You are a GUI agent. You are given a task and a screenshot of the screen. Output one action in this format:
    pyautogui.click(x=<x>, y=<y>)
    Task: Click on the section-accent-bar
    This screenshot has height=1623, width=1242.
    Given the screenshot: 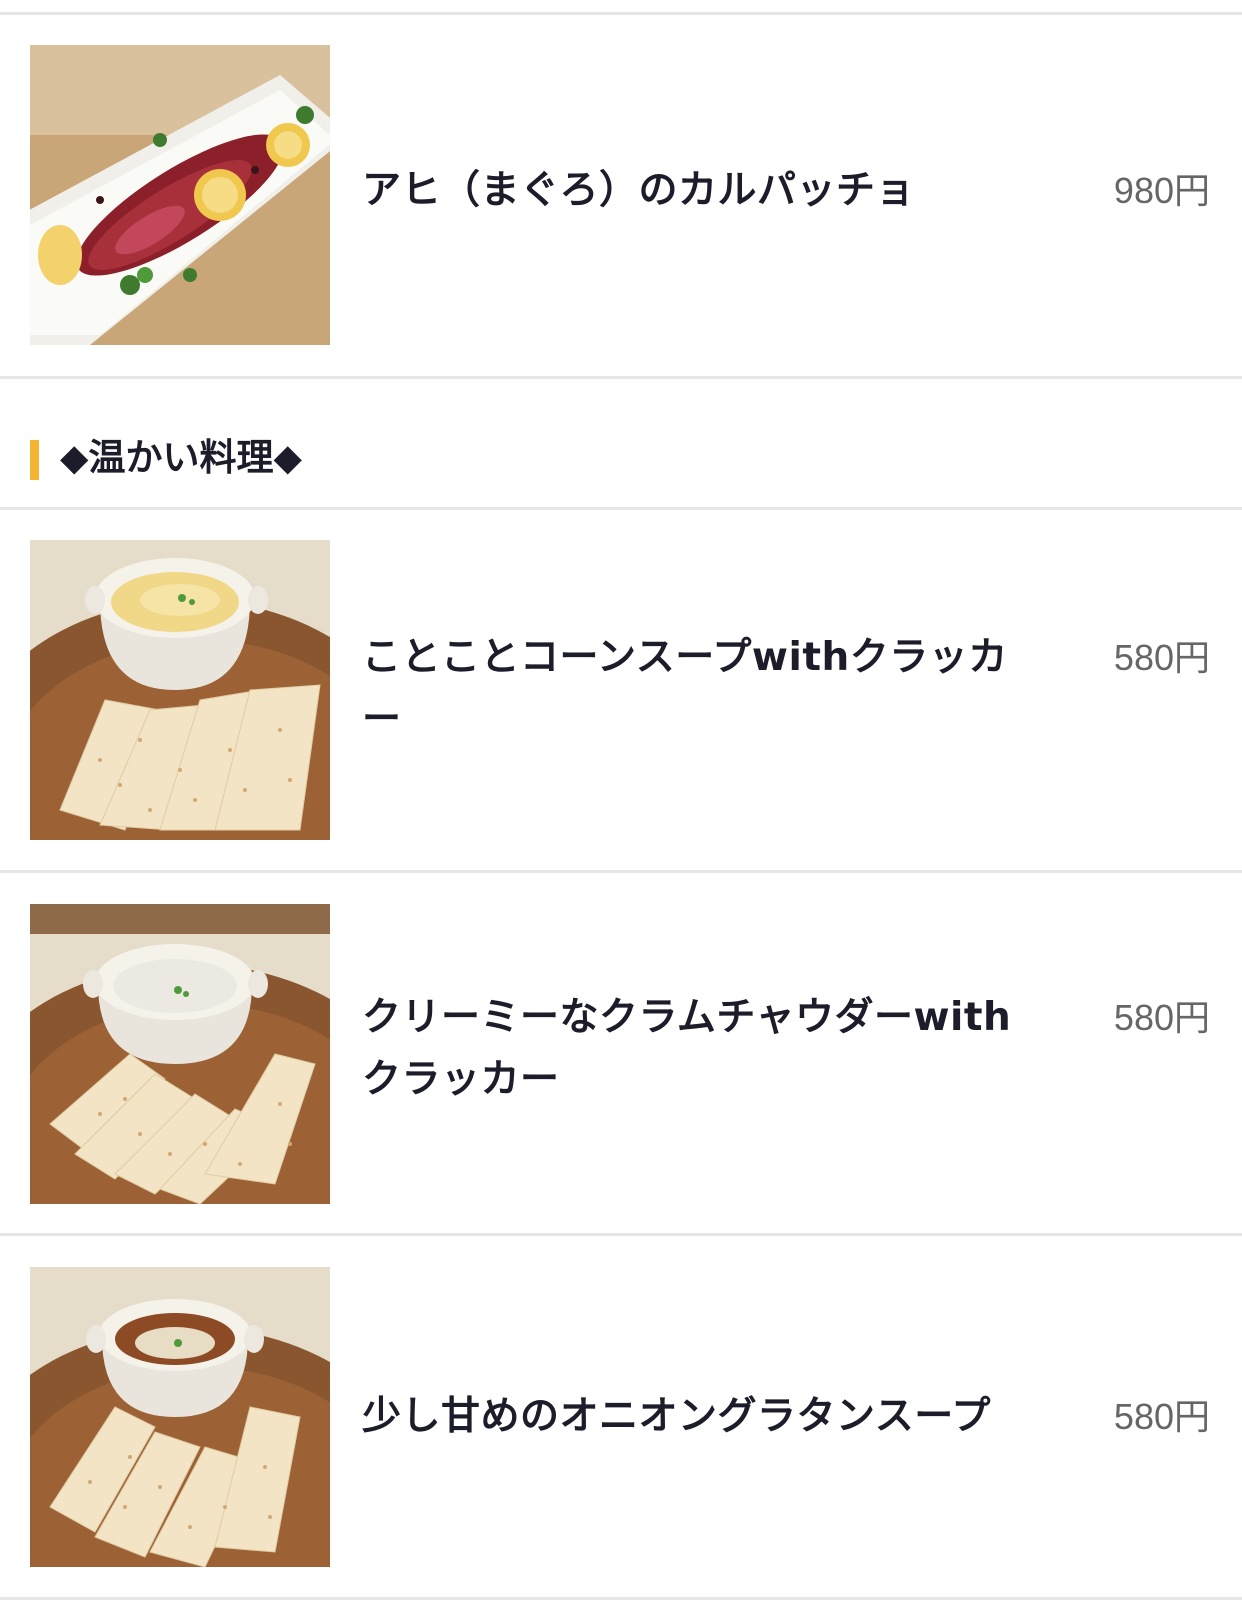 What is the action you would take?
    pyautogui.click(x=34, y=460)
    